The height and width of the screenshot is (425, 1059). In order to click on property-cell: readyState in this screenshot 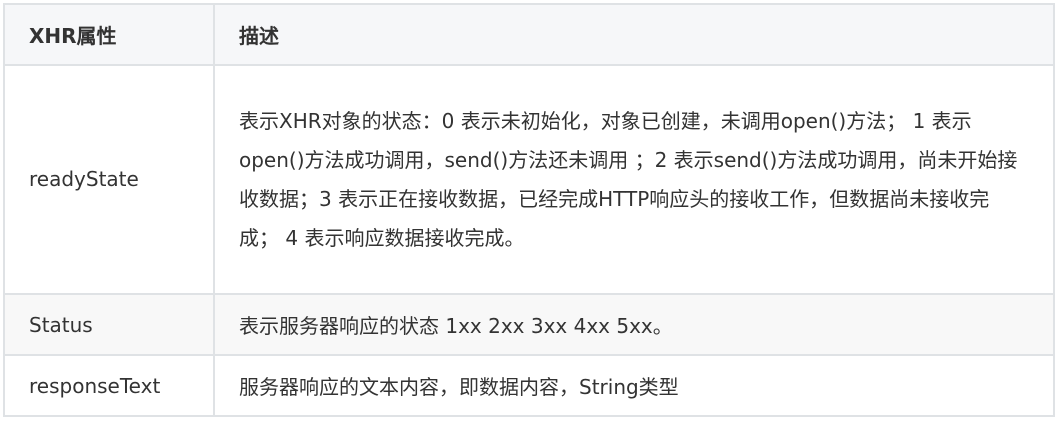, I will do `click(109, 179)`.